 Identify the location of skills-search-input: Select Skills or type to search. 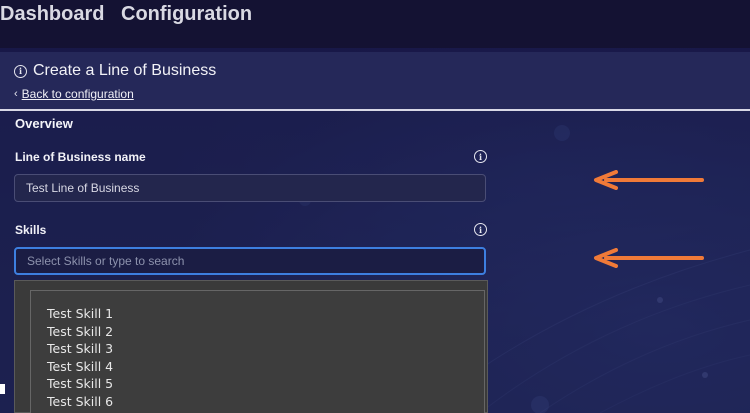
(250, 261).